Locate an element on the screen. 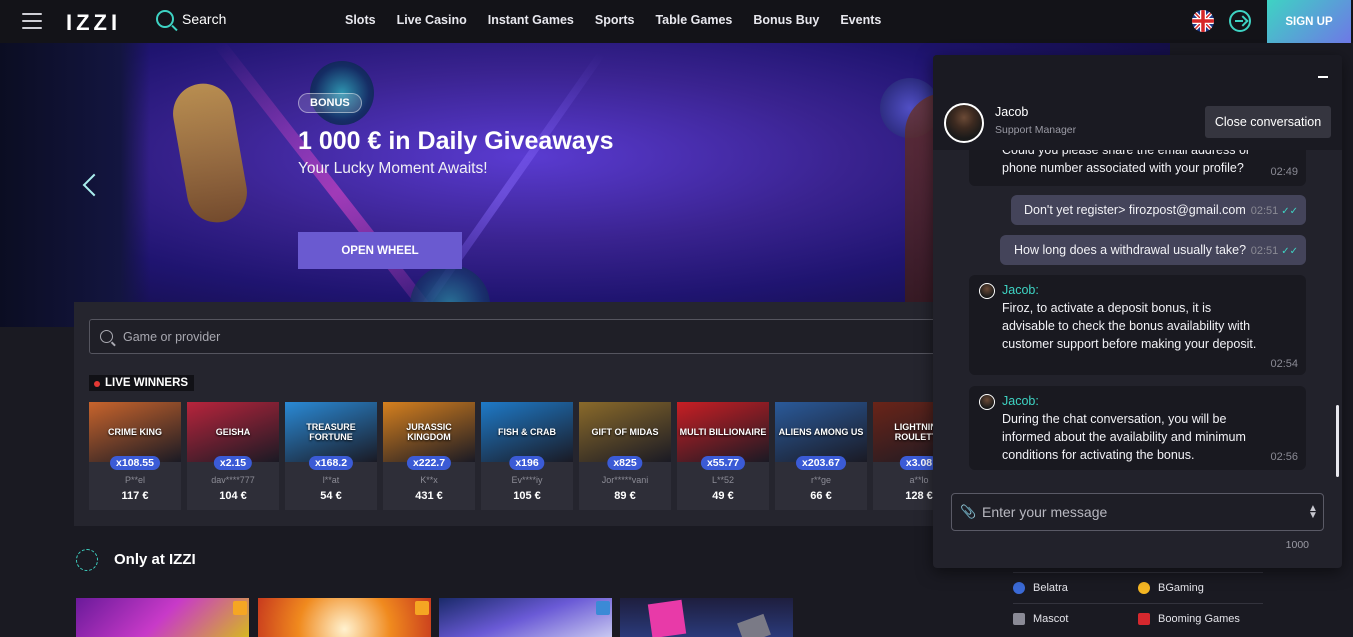 This screenshot has height=637, width=1353. provider-row: Belatra BGaming is located at coordinates (1138, 587).